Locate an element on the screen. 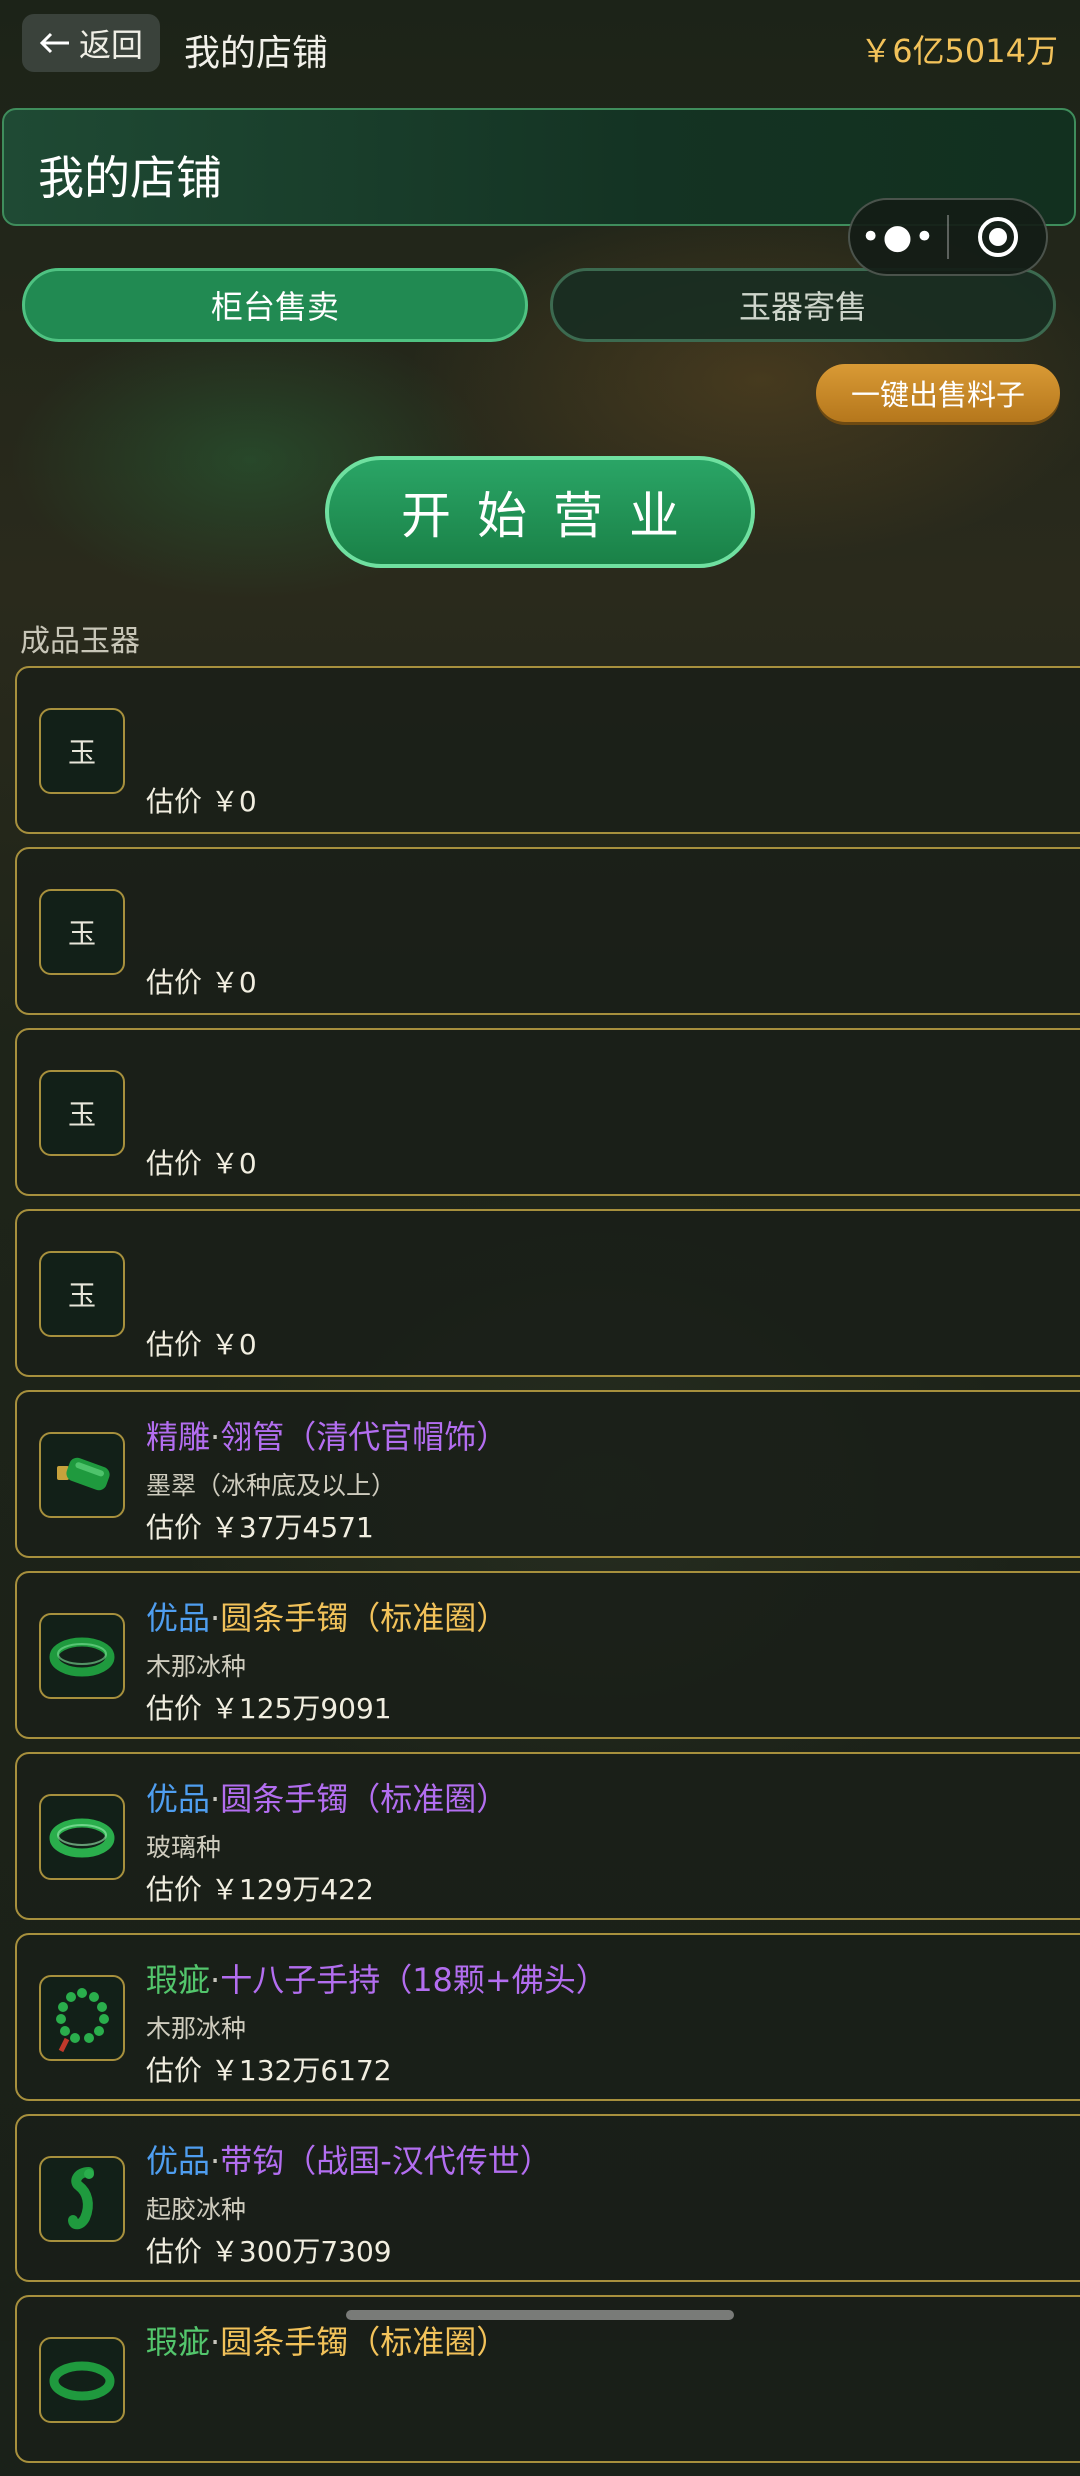  price-value: ￥132万6172 is located at coordinates (301, 2070).